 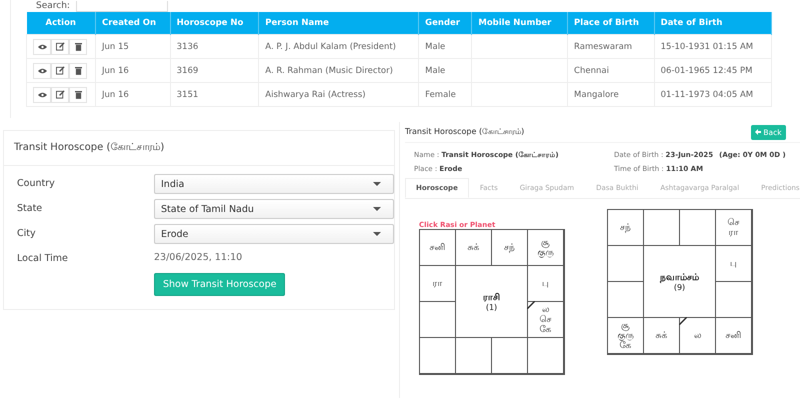 What do you see at coordinates (338, 70) in the screenshot?
I see `table-cell: A. R. Rahman (Music Director)` at bounding box center [338, 70].